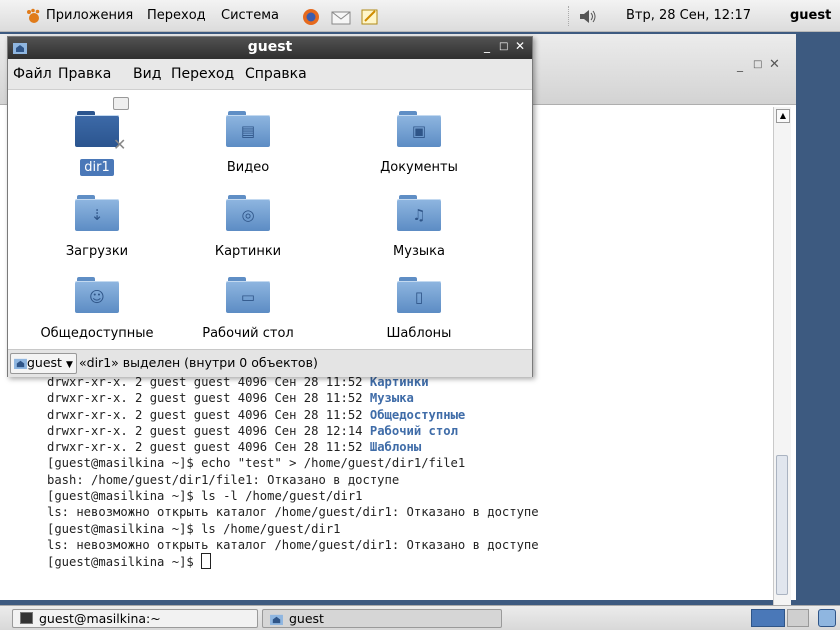  I want to click on folder-item: ✕ dir1, so click(97, 136).